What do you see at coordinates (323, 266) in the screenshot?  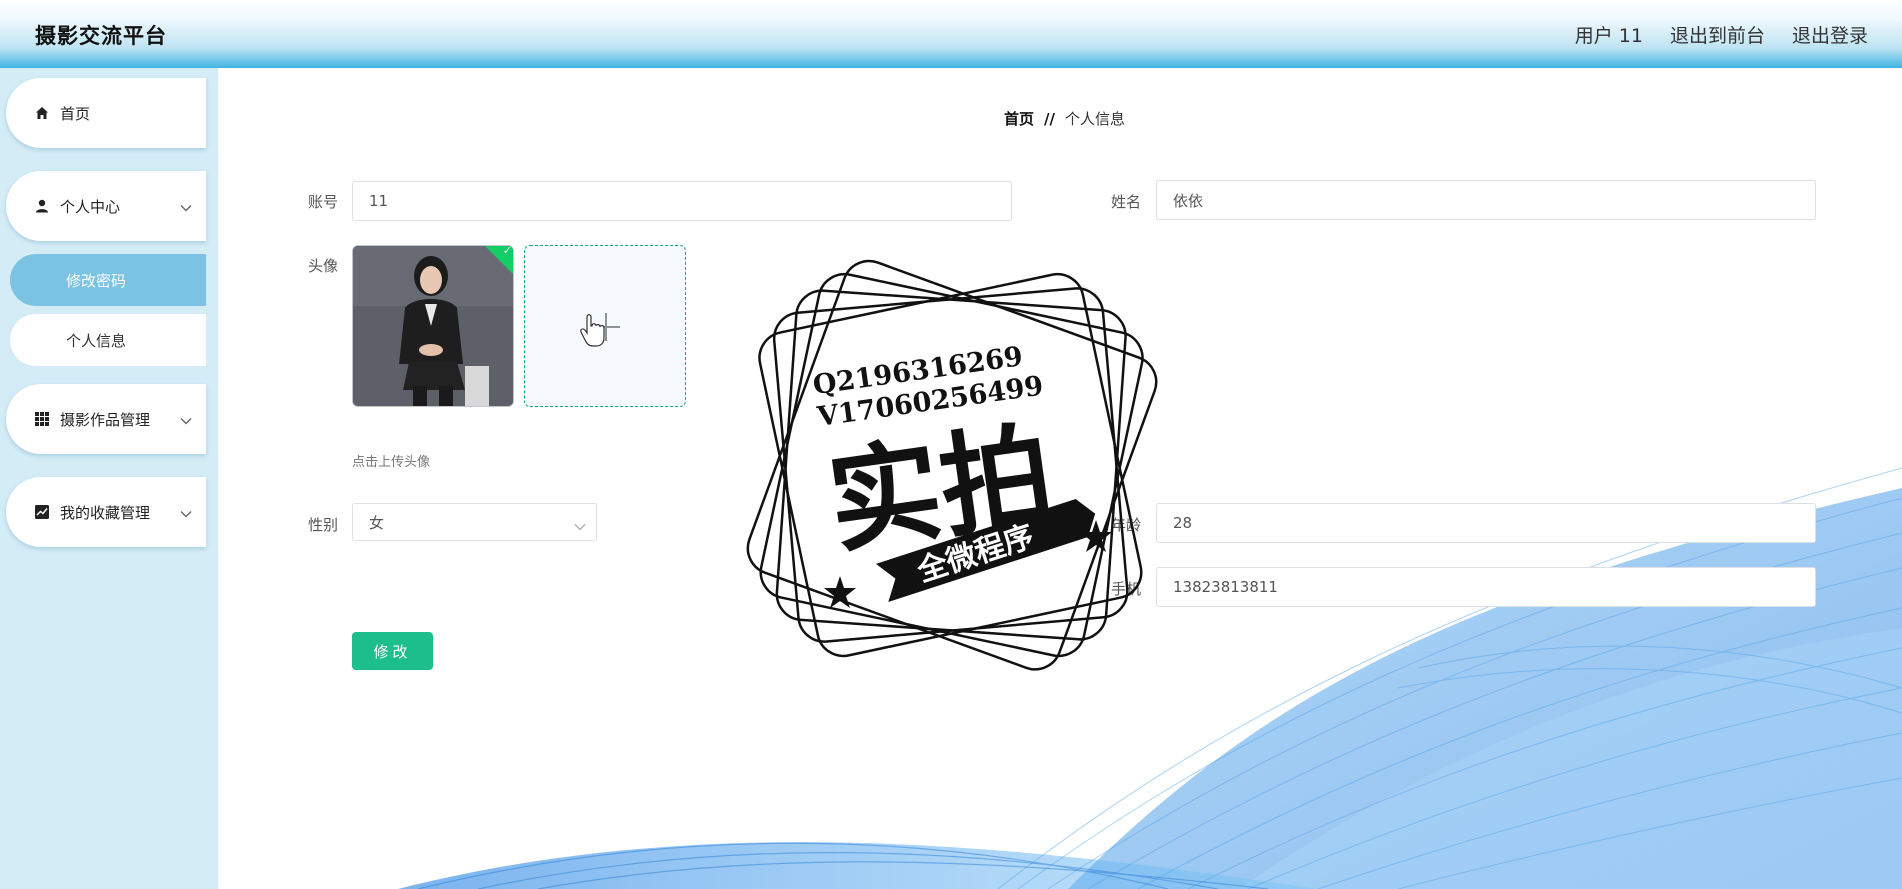 I see `avatar-label: 头像` at bounding box center [323, 266].